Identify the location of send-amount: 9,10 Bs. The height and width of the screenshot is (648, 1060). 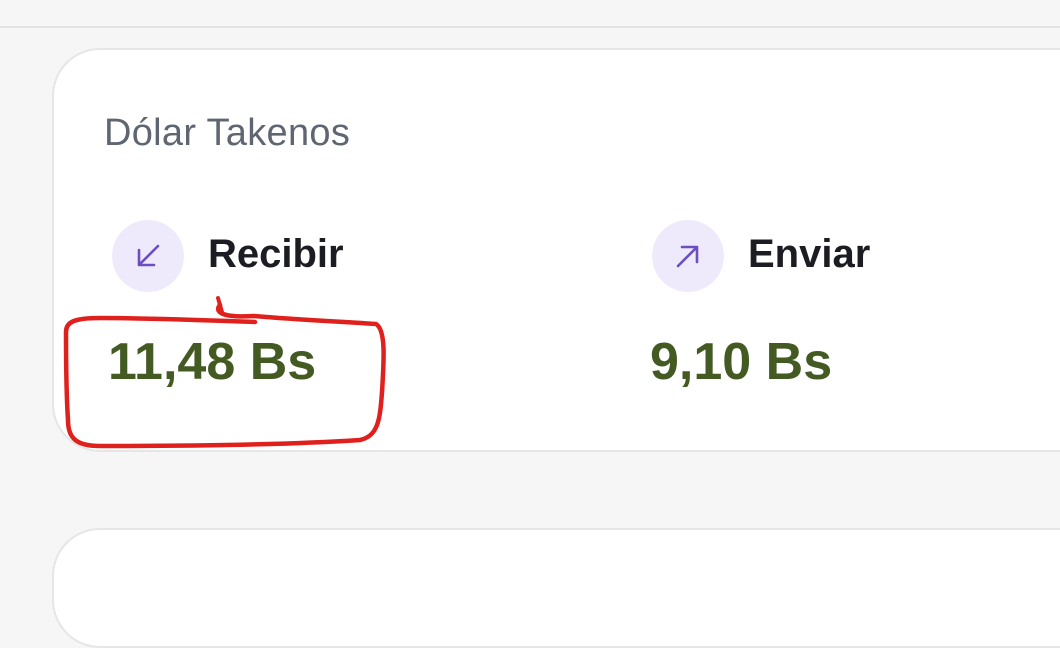
(741, 362).